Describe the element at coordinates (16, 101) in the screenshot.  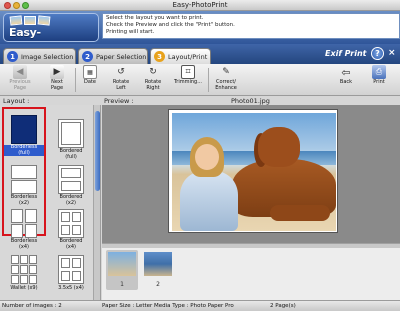
I see `layout-heading: Layout :` at that location.